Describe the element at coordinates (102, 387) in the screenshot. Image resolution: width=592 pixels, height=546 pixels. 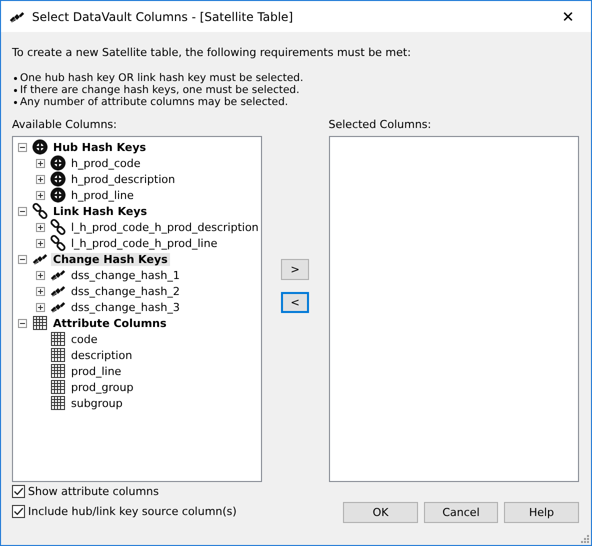
I see `tree-item-label: prod_group` at that location.